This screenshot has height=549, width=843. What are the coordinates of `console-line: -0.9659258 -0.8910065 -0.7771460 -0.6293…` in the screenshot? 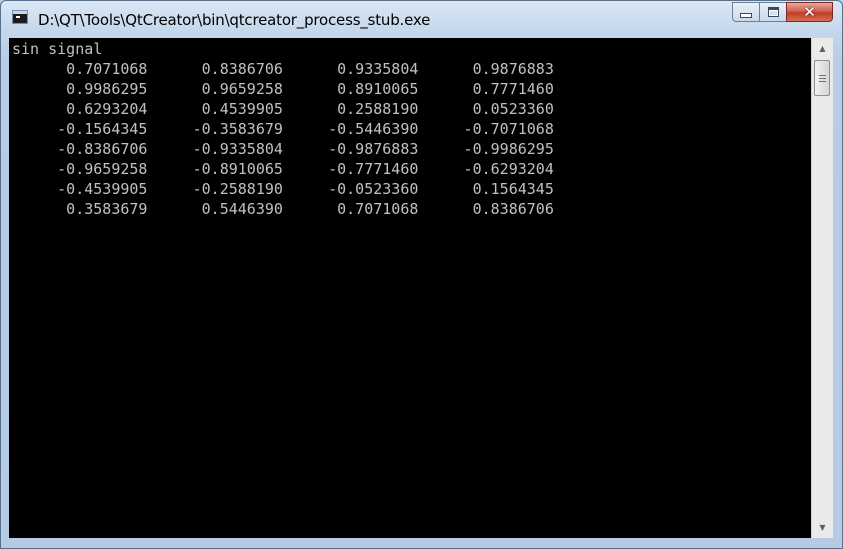 It's located at (283, 169).